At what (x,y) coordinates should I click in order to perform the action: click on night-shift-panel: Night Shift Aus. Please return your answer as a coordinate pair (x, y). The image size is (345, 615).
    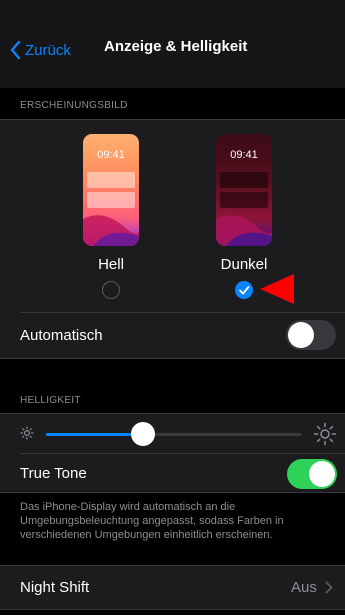
    Looking at the image, I should click on (172, 587).